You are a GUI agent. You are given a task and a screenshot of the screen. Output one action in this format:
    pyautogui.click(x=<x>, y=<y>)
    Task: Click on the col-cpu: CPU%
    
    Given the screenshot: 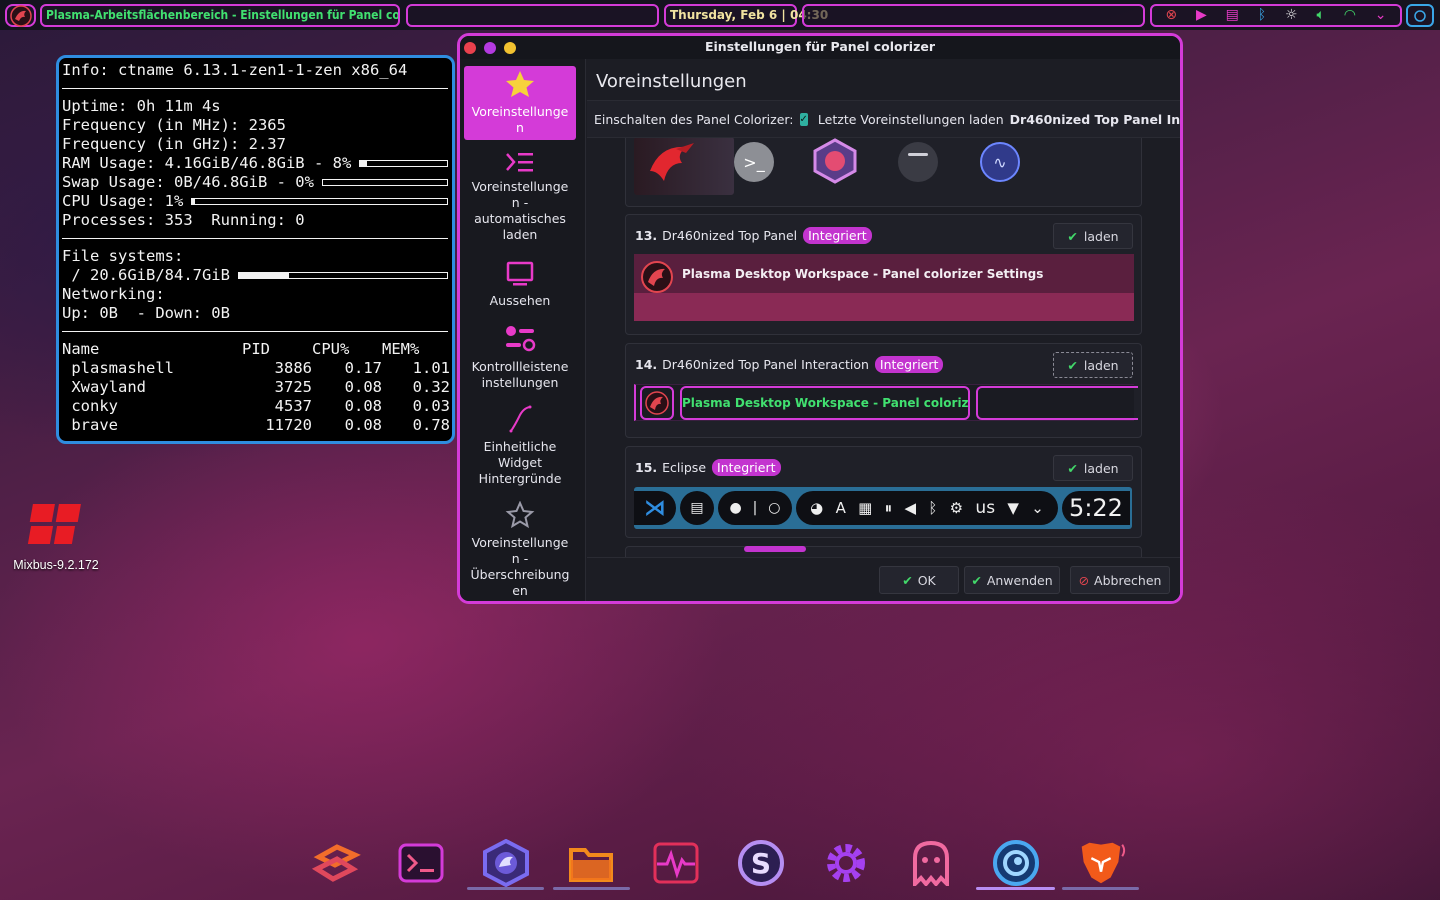 What is the action you would take?
    pyautogui.click(x=331, y=349)
    